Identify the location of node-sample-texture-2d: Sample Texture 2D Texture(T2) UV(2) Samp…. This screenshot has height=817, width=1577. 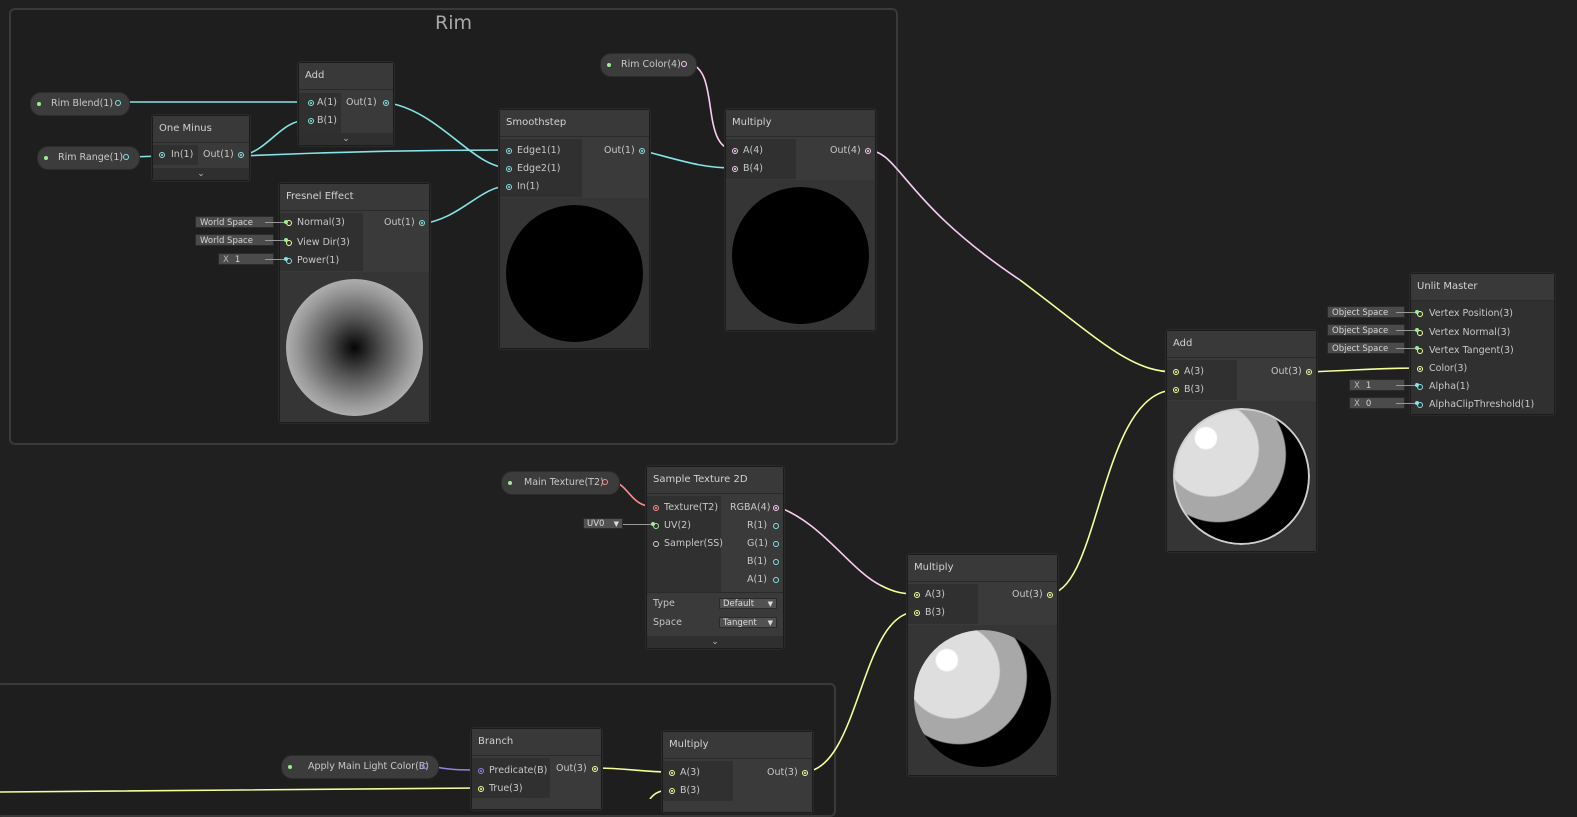
(715, 557).